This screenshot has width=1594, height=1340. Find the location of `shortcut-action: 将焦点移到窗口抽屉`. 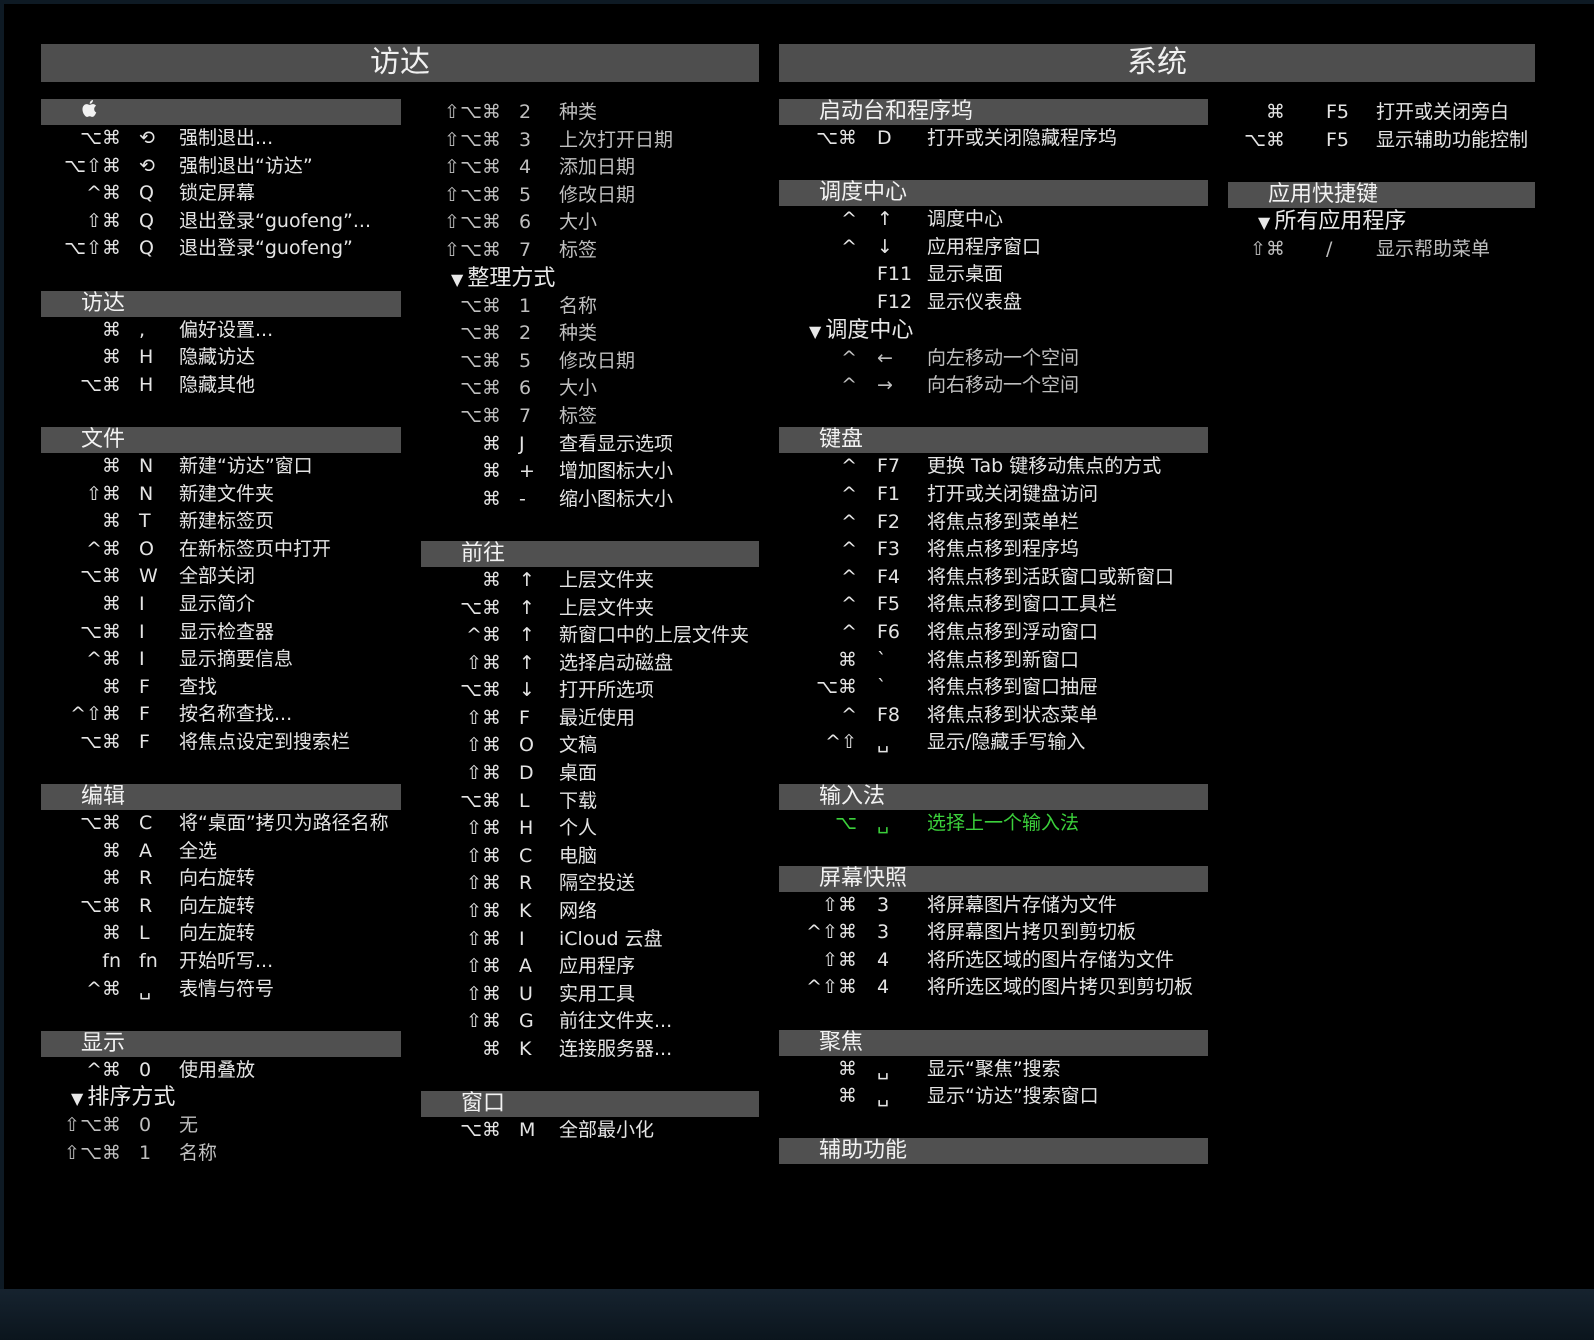

shortcut-action: 将焦点移到窗口抽屉 is located at coordinates (1013, 687).